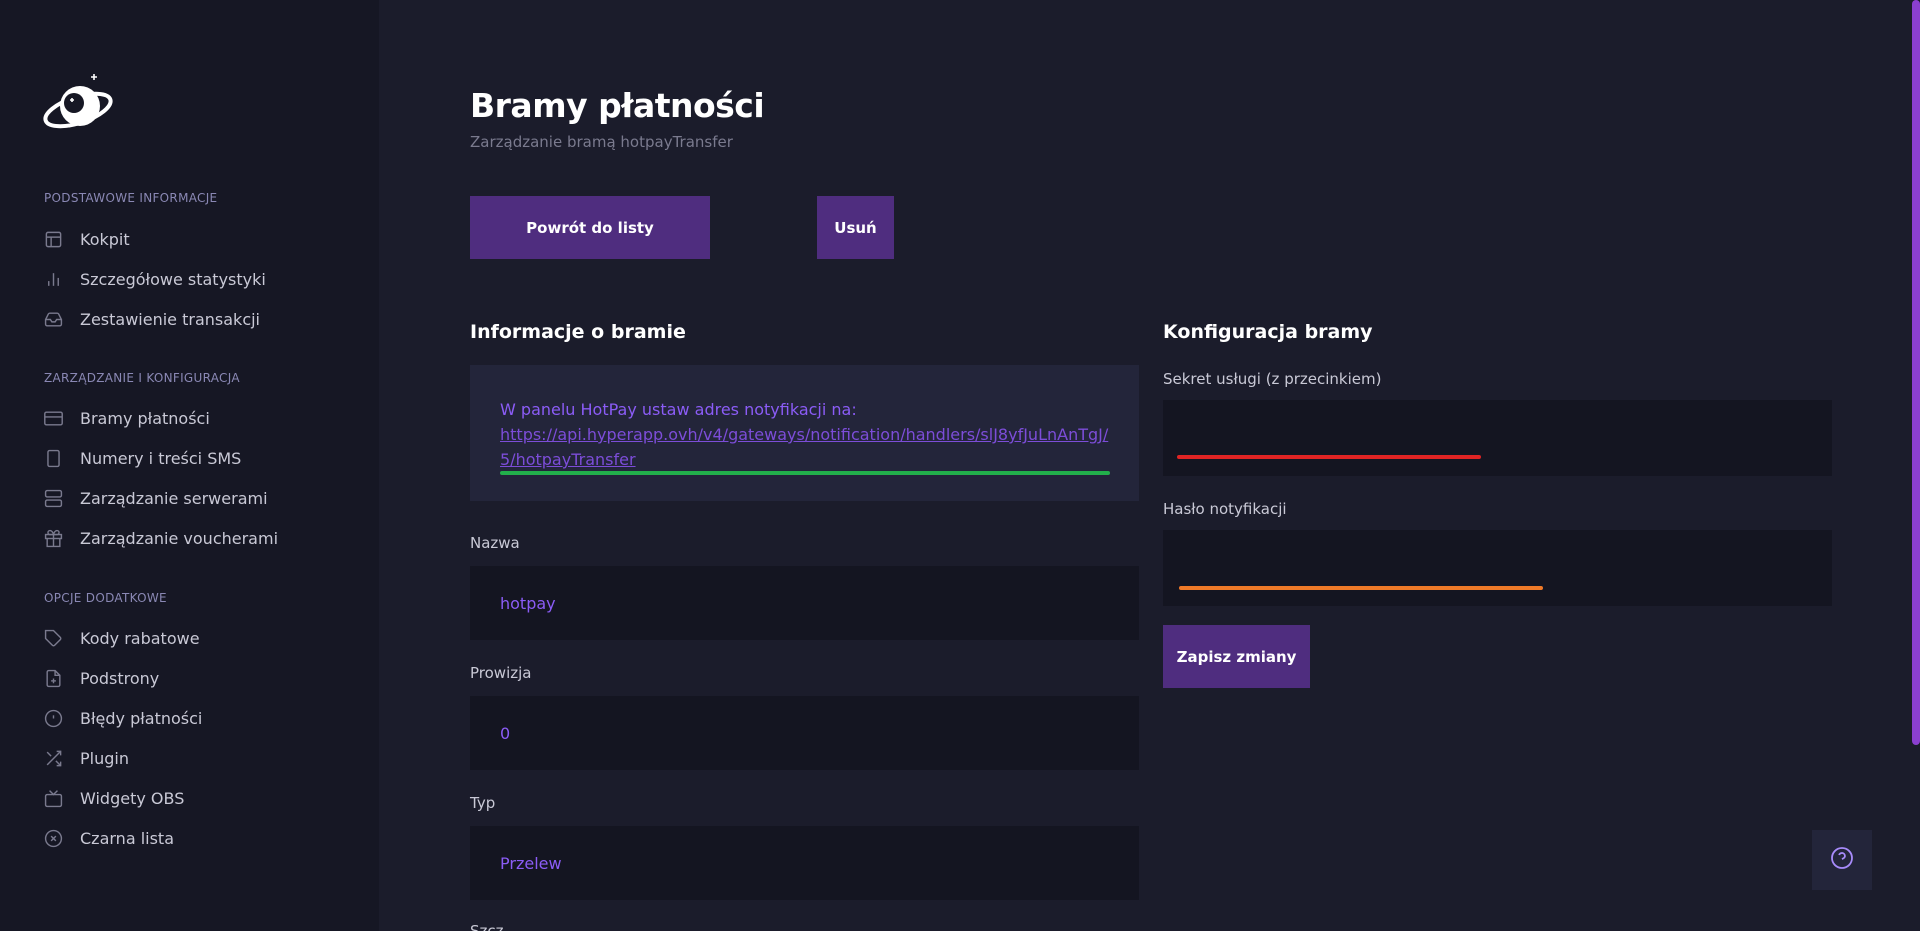 This screenshot has height=931, width=1920. Describe the element at coordinates (53, 798) in the screenshot. I see `tv-icon` at that location.